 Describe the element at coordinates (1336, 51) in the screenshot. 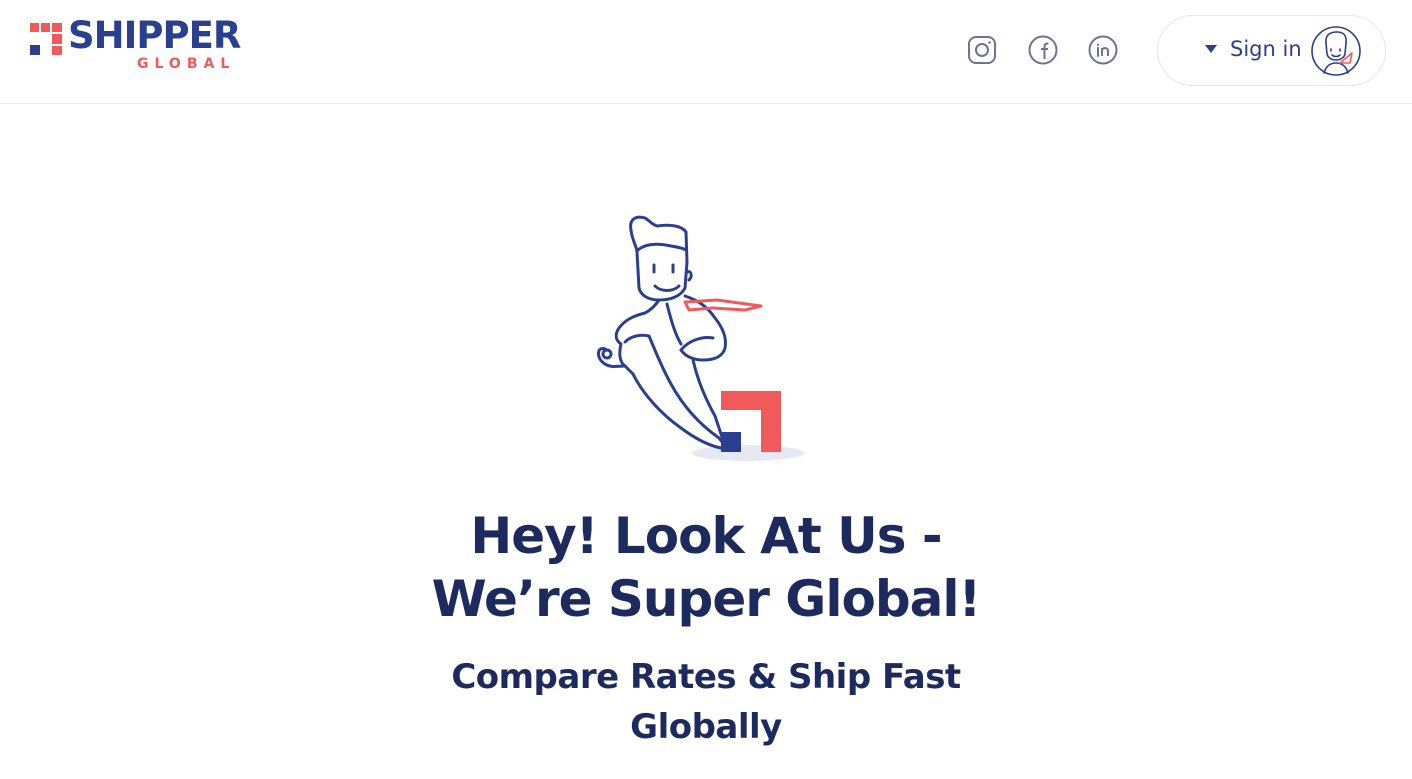

I see `mascot-avatar-icon` at that location.